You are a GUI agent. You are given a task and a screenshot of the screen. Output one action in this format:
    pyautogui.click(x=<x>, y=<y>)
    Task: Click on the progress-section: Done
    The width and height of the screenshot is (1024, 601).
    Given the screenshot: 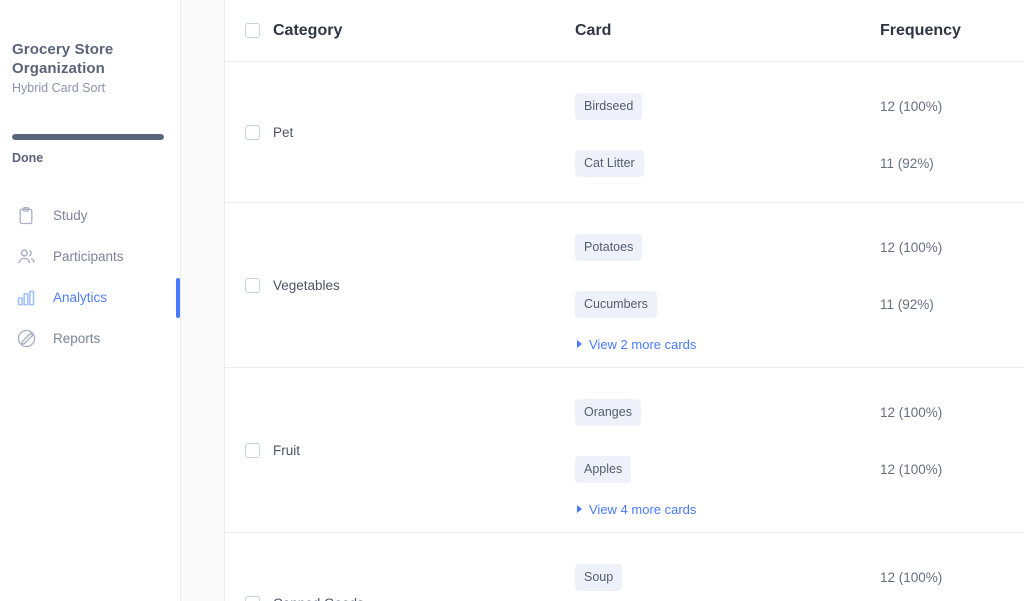 What is the action you would take?
    pyautogui.click(x=90, y=149)
    